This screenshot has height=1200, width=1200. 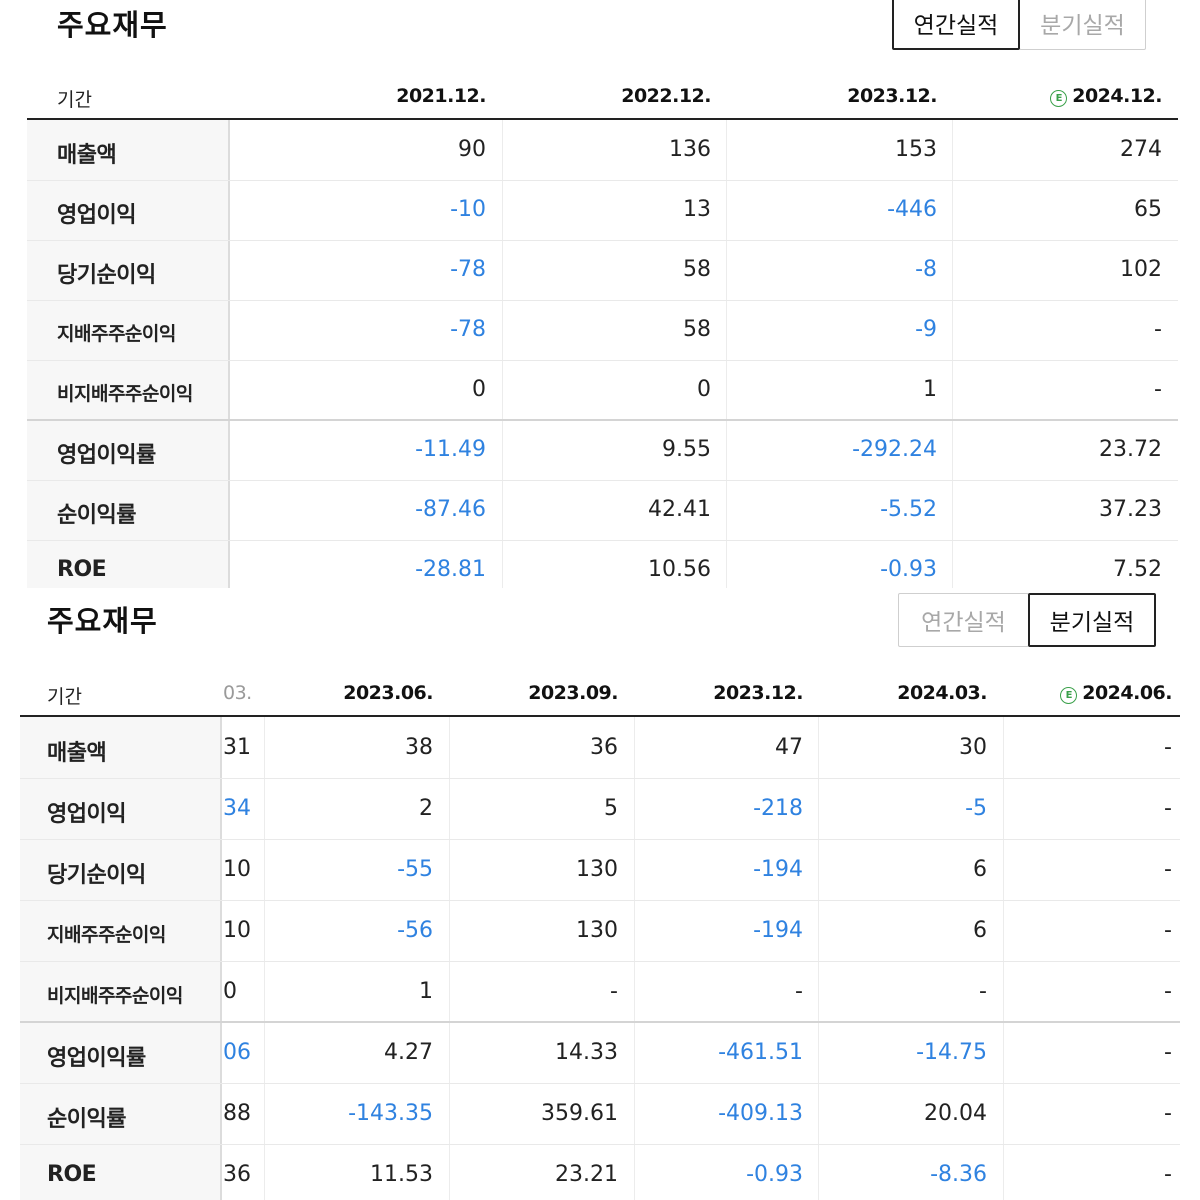 I want to click on row-label: ROE, so click(x=72, y=1174).